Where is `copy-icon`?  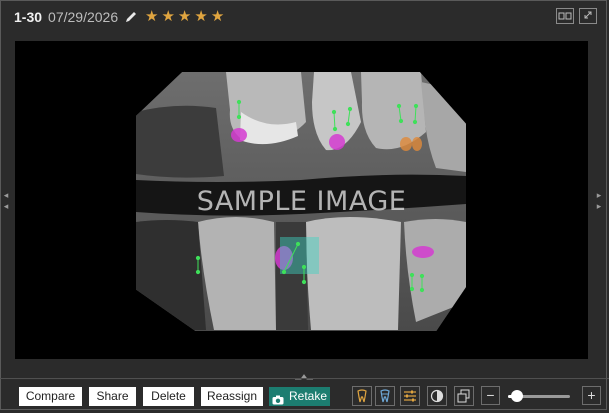 copy-icon is located at coordinates (464, 396).